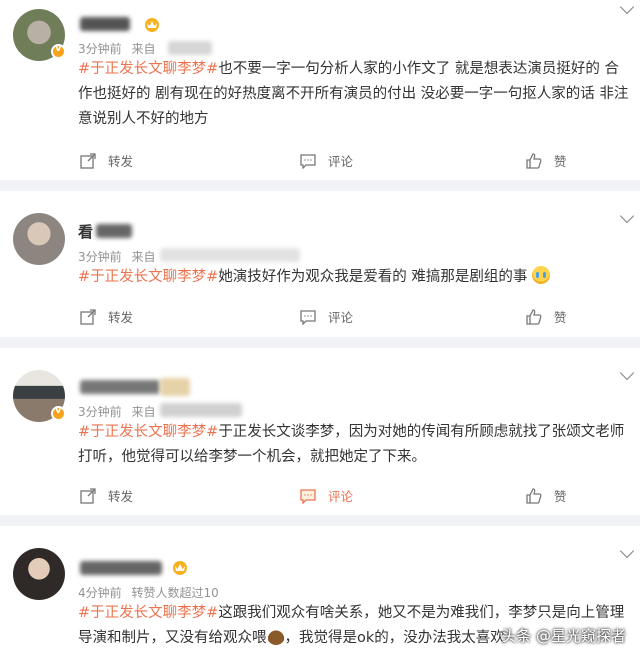 The width and height of the screenshot is (640, 656). Describe the element at coordinates (100, 593) in the screenshot. I see `timestamp: 4分钟前` at that location.